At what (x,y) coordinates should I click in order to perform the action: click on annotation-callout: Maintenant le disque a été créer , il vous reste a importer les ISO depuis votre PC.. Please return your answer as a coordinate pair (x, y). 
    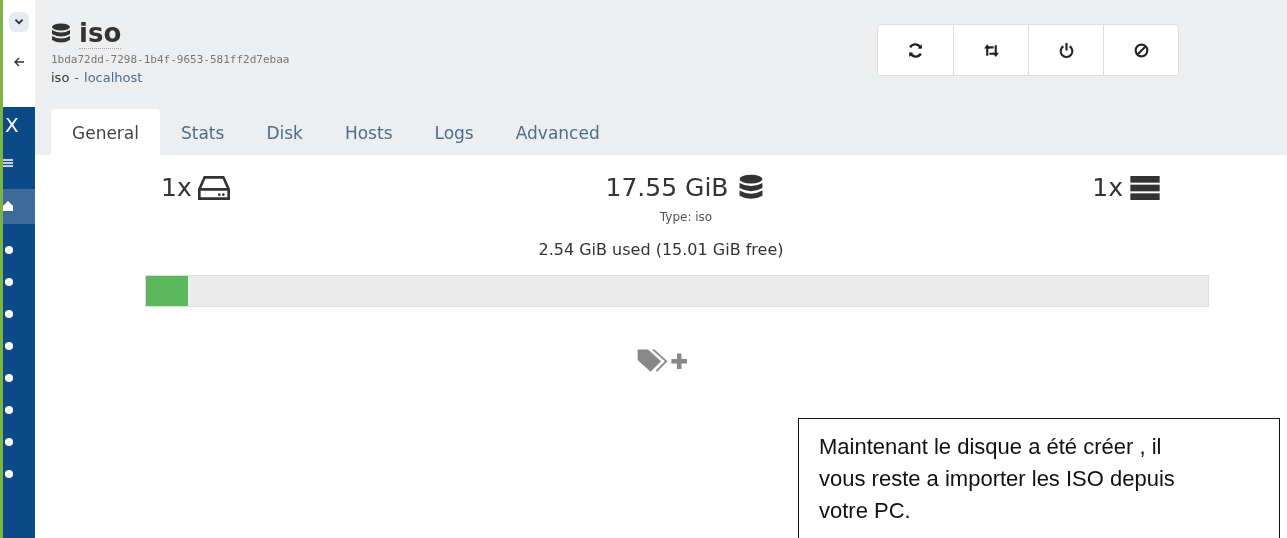
    Looking at the image, I should click on (1039, 478).